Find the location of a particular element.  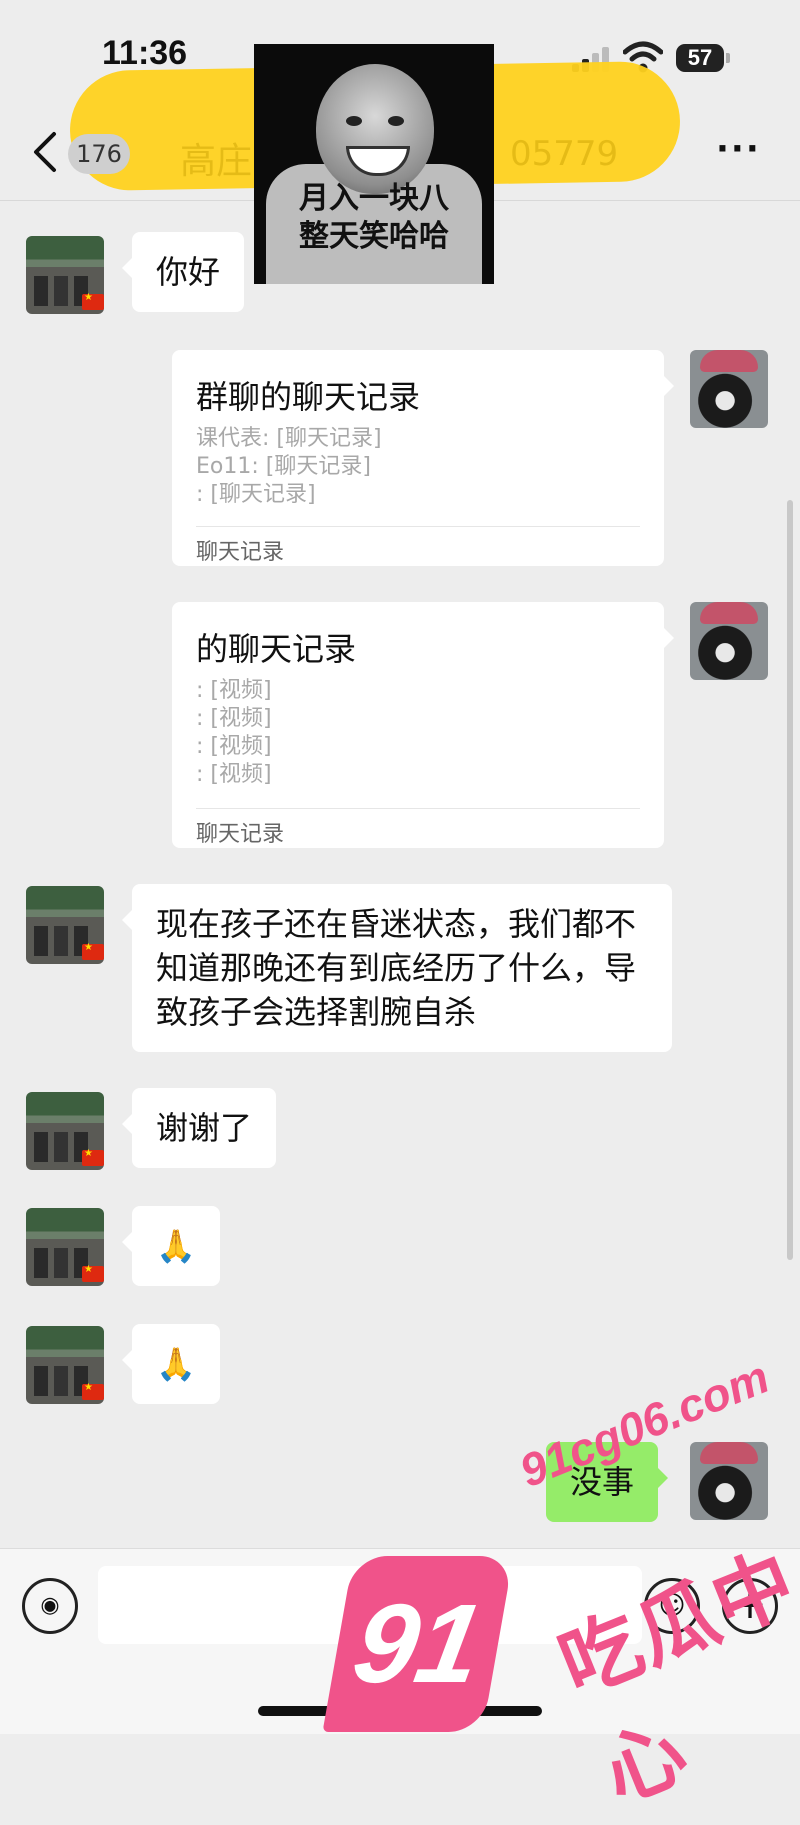

meme-sticker: 月入一块八 整天笑哈哈 is located at coordinates (374, 164).